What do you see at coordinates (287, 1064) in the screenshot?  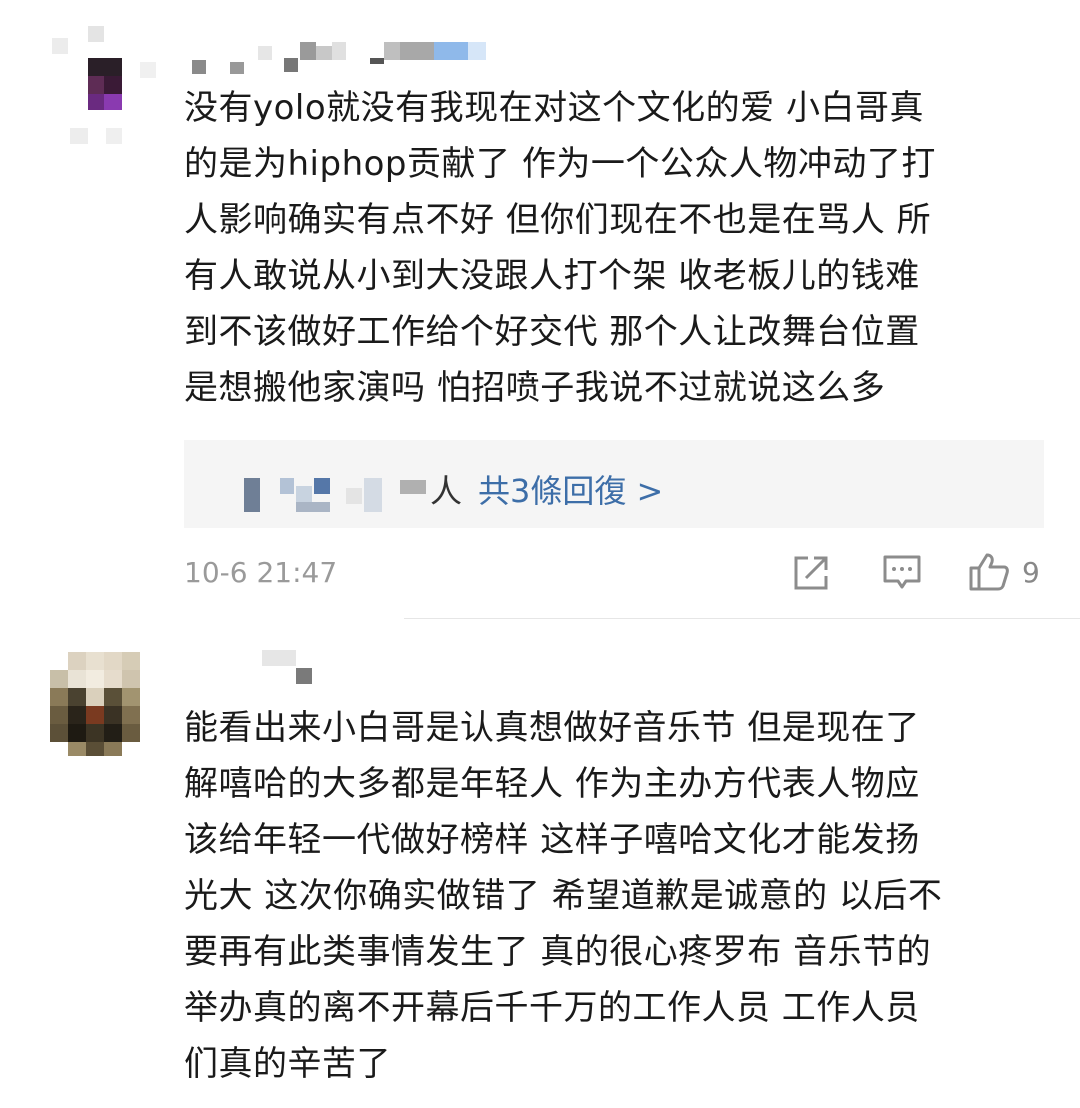 I see `comment-line: 们真的辛苦了` at bounding box center [287, 1064].